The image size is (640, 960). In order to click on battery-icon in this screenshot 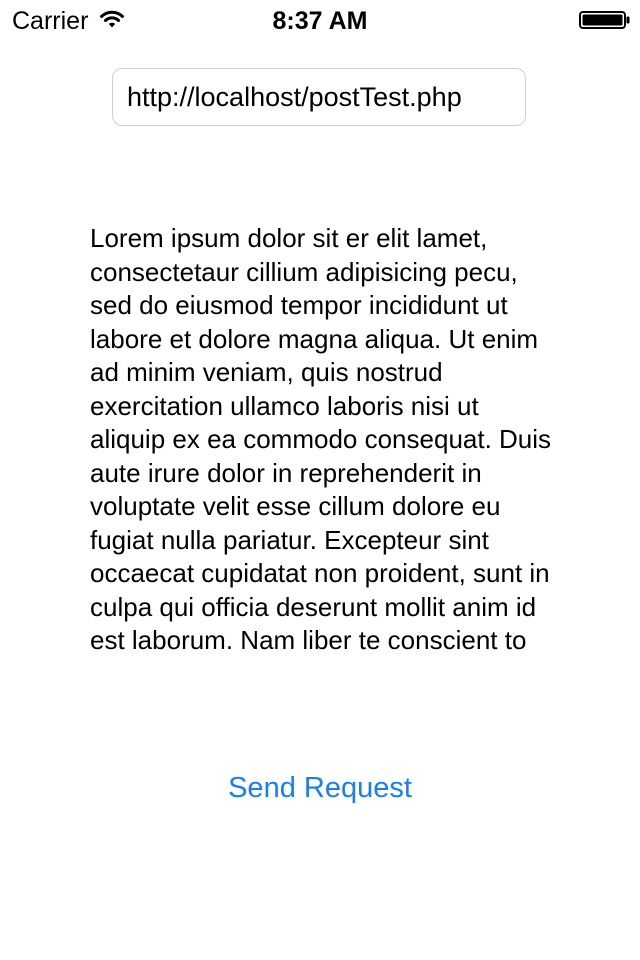, I will do `click(605, 20)`.